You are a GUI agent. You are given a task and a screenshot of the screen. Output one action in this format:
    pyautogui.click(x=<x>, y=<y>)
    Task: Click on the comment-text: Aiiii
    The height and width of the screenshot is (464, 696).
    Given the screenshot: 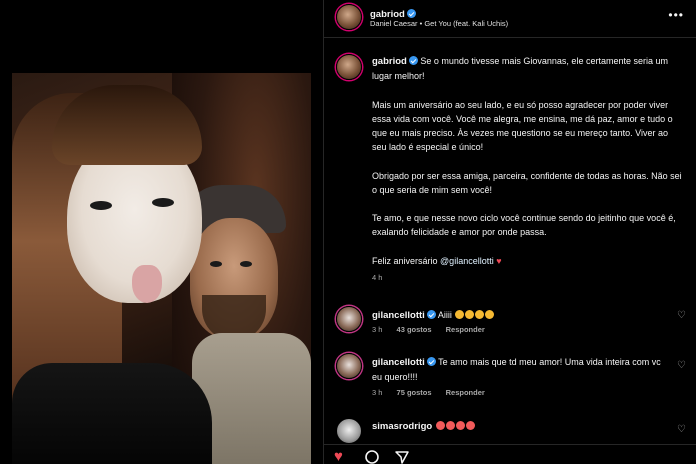 What is the action you would take?
    pyautogui.click(x=444, y=315)
    